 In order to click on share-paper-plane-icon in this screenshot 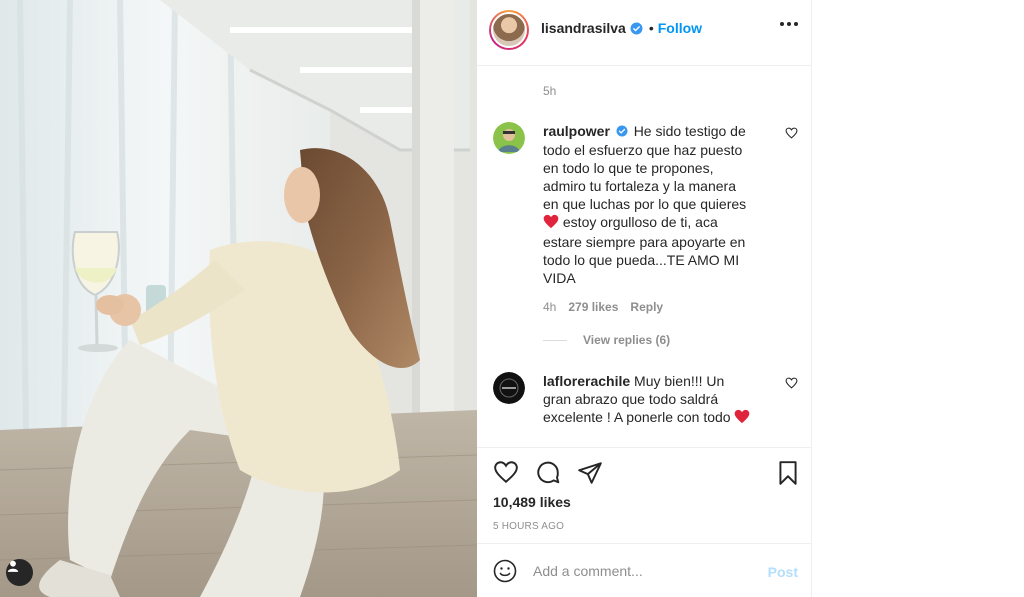, I will do `click(590, 473)`.